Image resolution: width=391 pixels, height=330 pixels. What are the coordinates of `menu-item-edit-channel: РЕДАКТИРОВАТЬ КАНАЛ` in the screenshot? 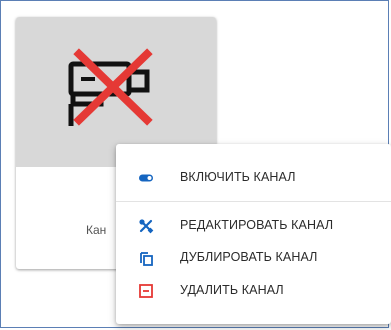 It's located at (253, 226).